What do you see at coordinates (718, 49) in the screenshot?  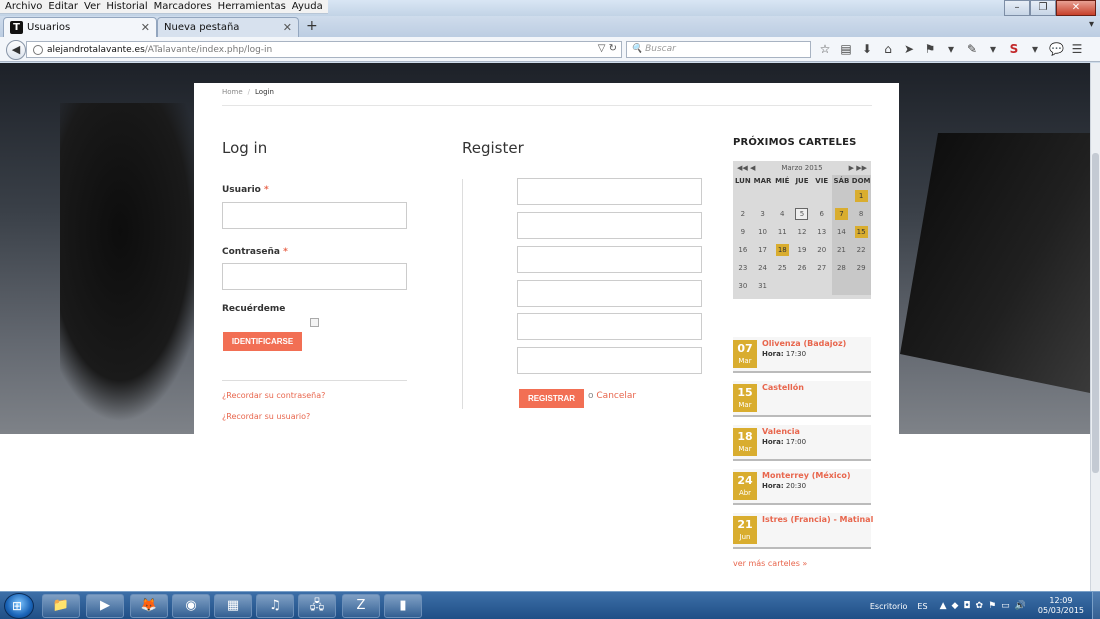 I see `search-input: 🔍 Buscar` at bounding box center [718, 49].